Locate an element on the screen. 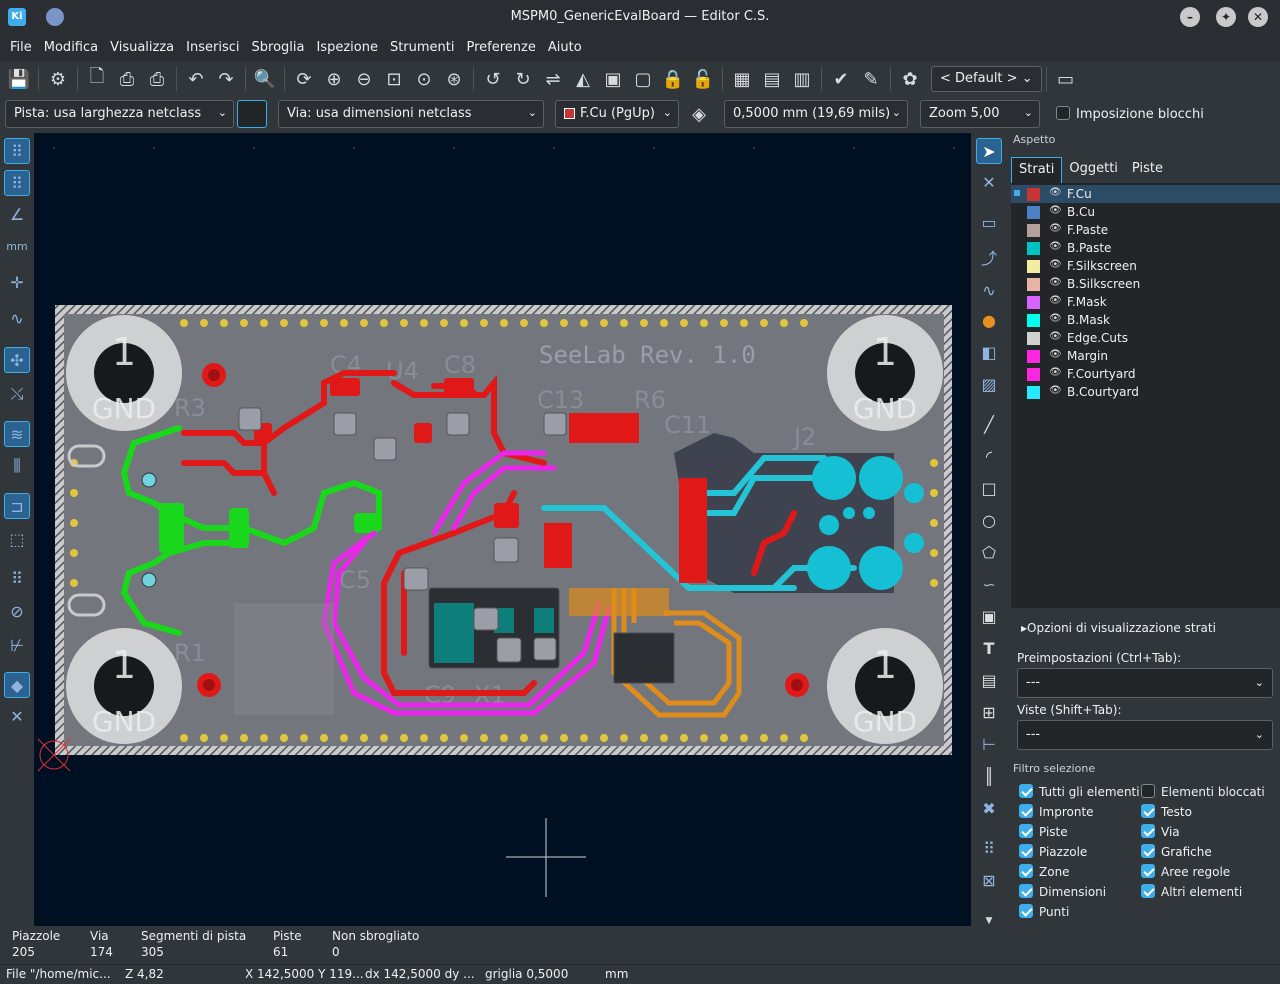 This screenshot has width=1280, height=984. filter-checkbox: Grafiche is located at coordinates (1176, 851).